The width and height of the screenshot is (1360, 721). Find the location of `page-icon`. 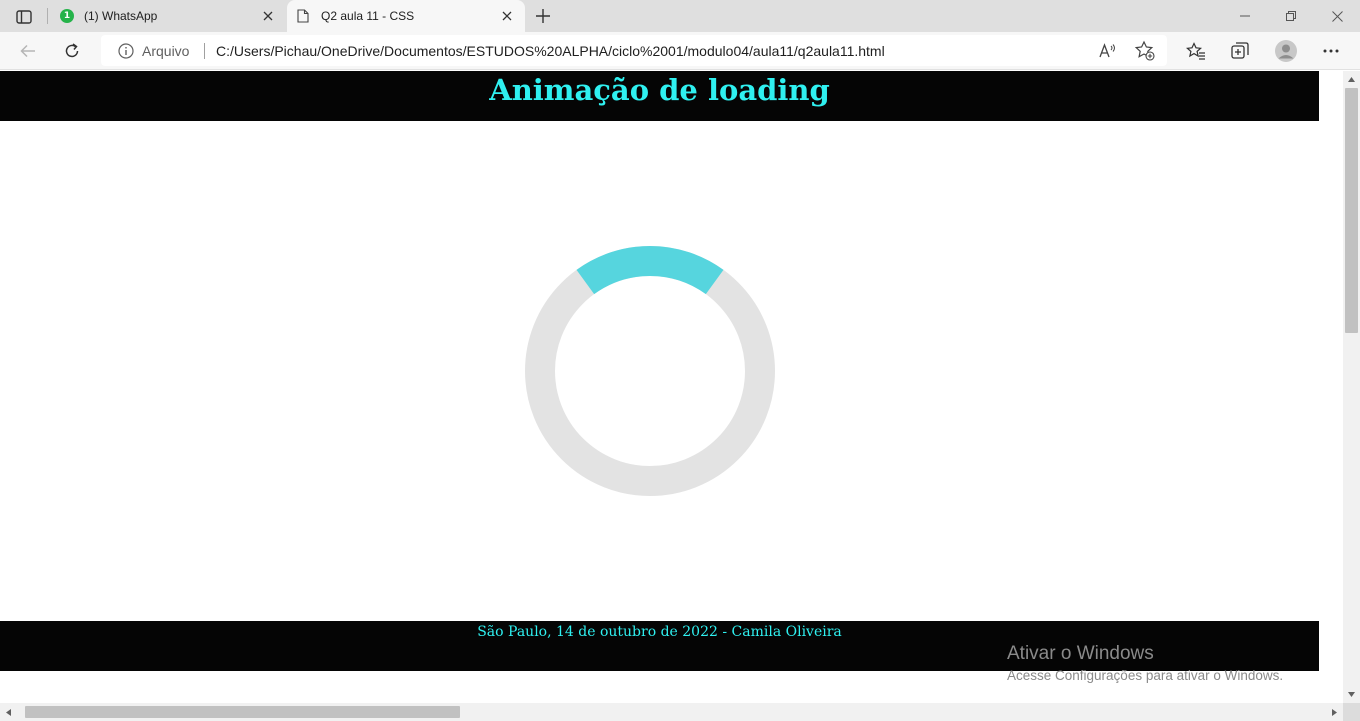

page-icon is located at coordinates (304, 16).